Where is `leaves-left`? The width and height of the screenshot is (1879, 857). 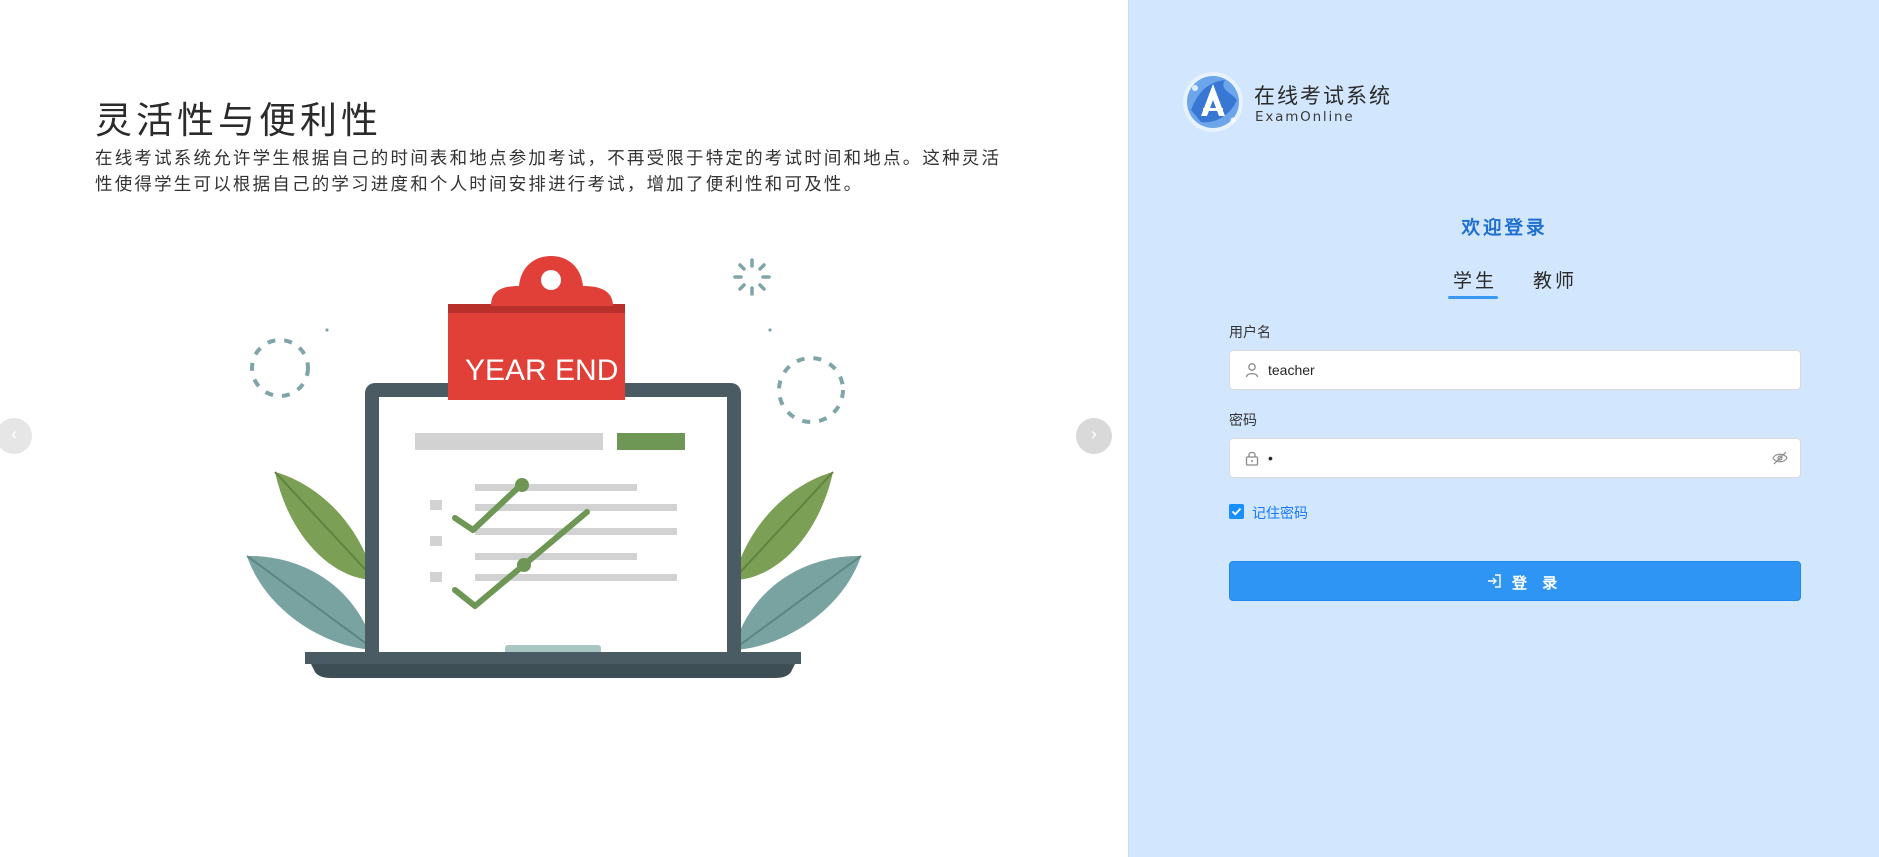 leaves-left is located at coordinates (311, 561).